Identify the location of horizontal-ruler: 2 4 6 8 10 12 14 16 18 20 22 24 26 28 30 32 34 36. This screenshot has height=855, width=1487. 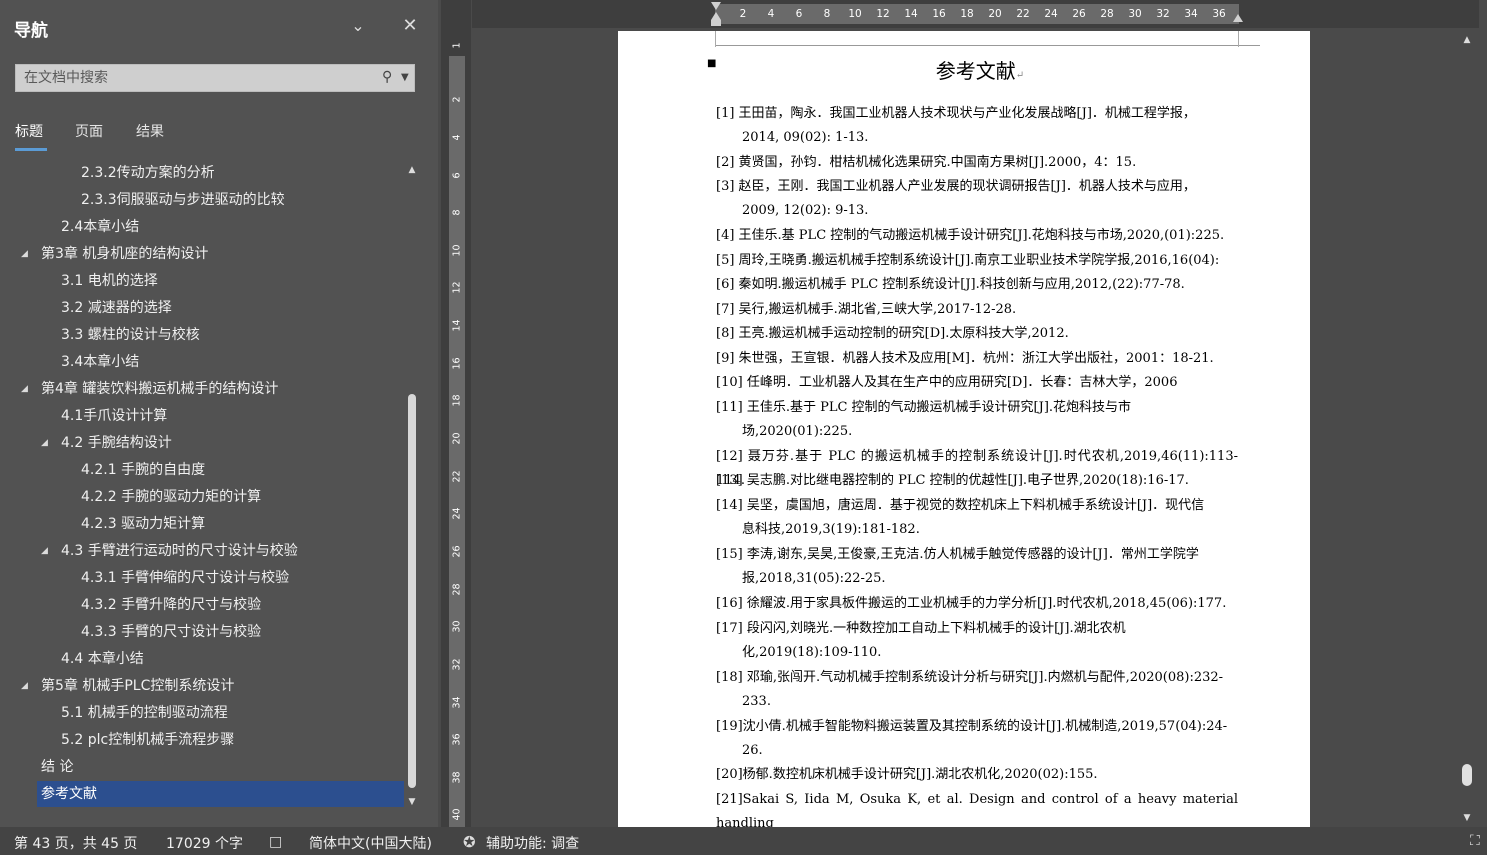
(975, 14).